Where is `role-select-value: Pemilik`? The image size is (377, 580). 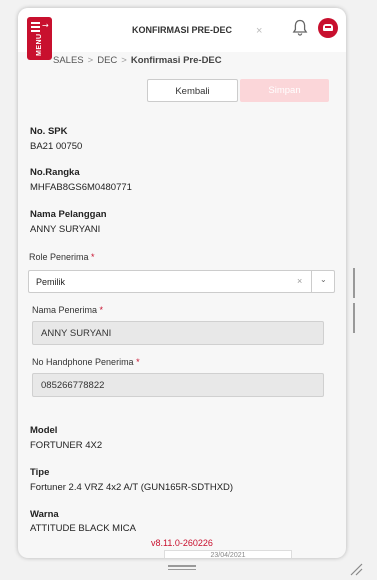
role-select-value: Pemilik is located at coordinates (51, 282).